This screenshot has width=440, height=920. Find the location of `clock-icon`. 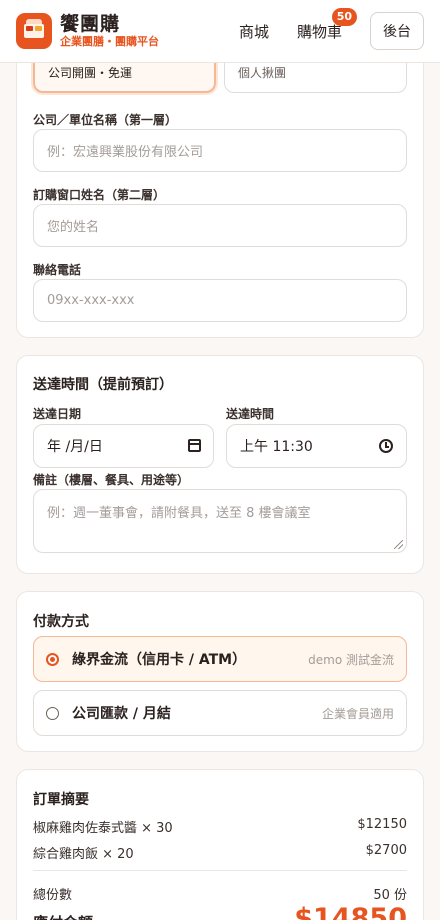

clock-icon is located at coordinates (386, 446).